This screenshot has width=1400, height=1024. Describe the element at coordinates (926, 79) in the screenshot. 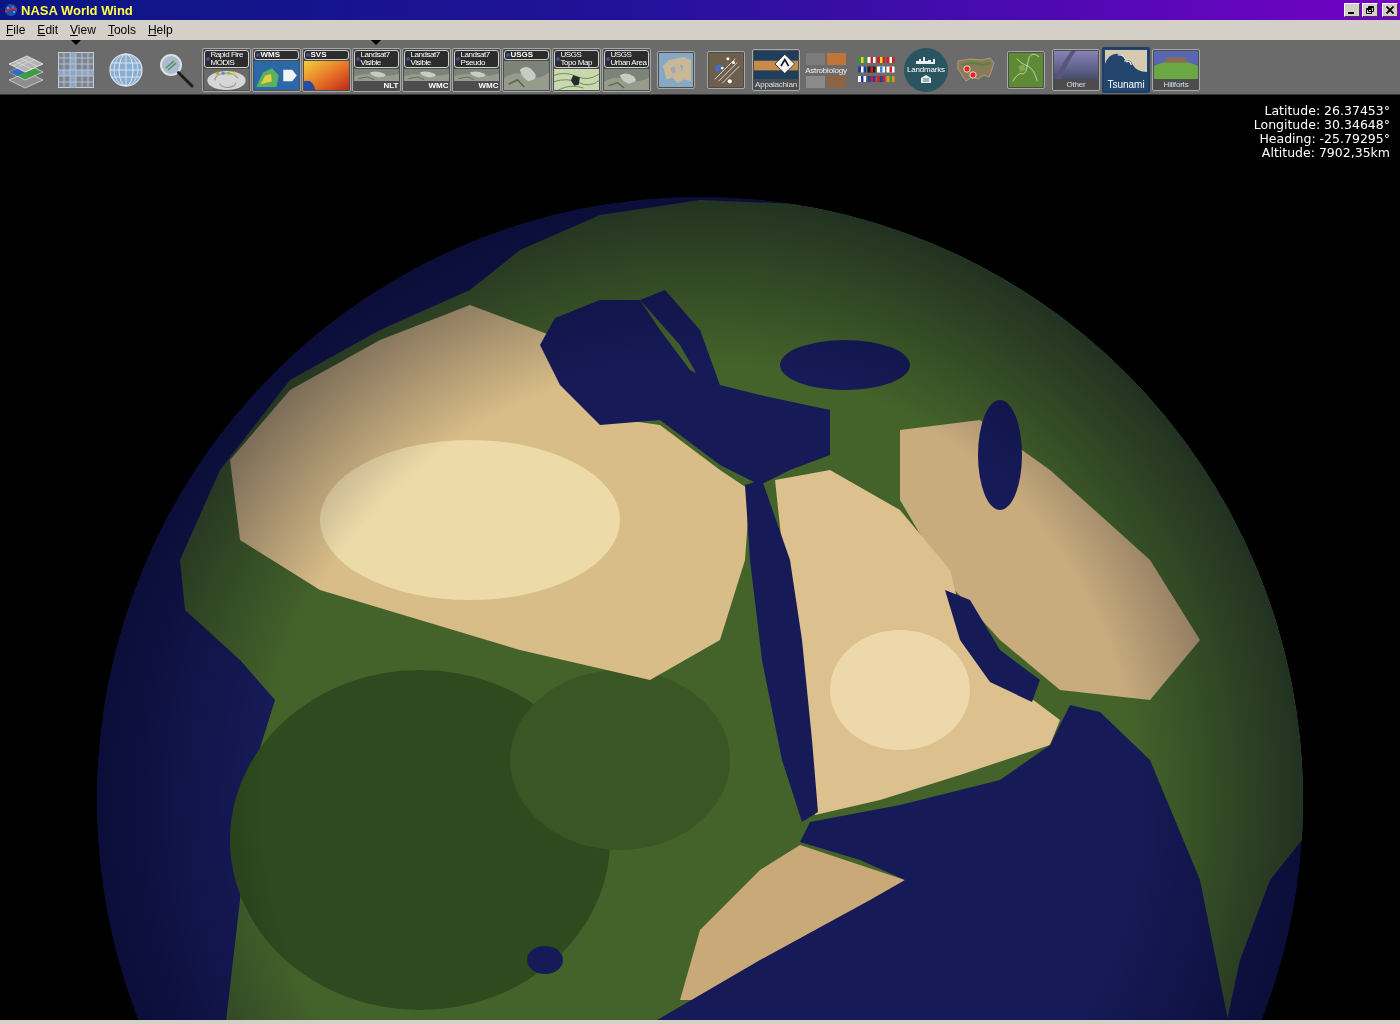

I see `building-icon` at that location.